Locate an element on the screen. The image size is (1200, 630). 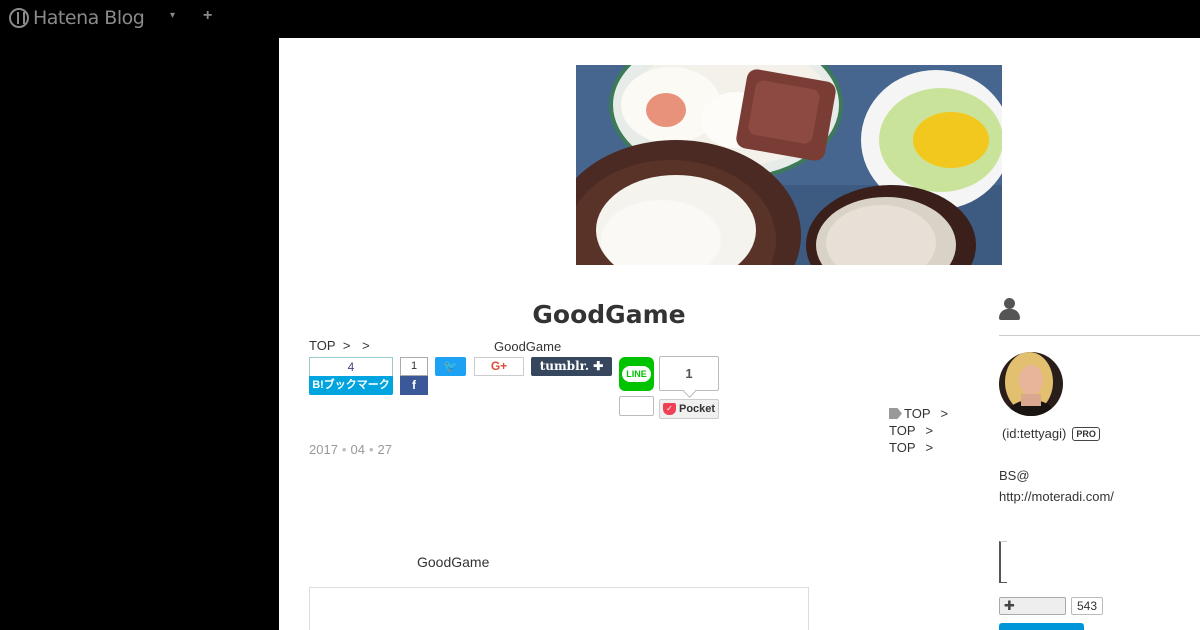
tumblr-icon: tumblr. ✚ is located at coordinates (571, 366).